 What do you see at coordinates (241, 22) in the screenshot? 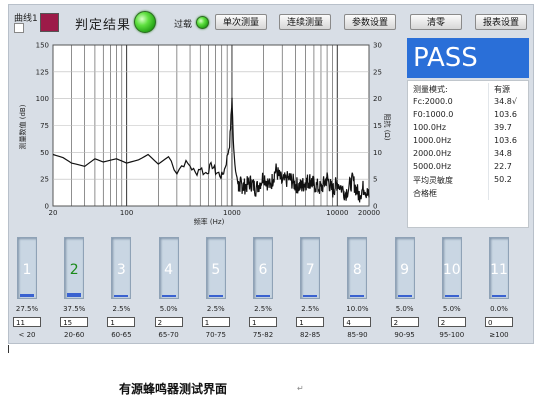
I see `single-measure-button: 单次测量` at bounding box center [241, 22].